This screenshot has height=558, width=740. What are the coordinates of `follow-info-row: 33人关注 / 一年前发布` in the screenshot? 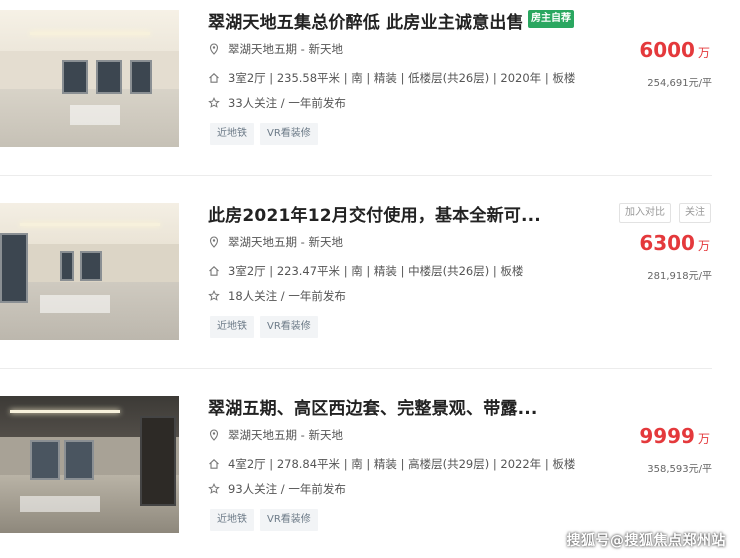 It's located at (277, 103).